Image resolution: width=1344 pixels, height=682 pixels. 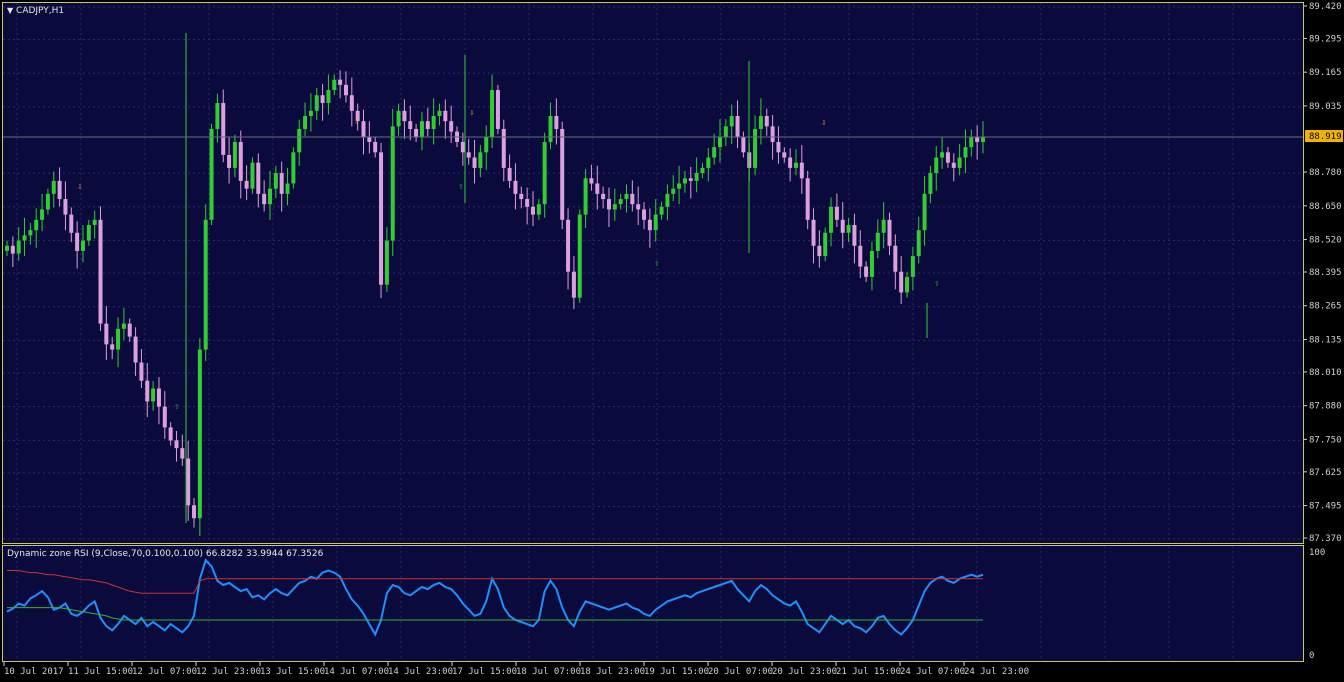 I want to click on chart-title: ▼ CADJPY,H1, so click(x=35, y=11).